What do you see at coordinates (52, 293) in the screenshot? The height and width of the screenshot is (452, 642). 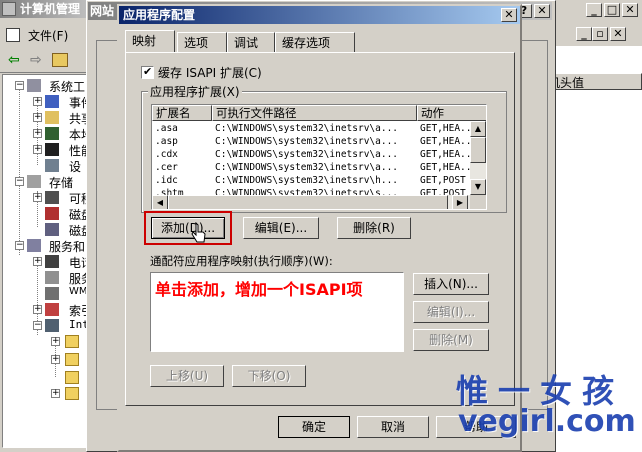 I see `wmi-icon` at bounding box center [52, 293].